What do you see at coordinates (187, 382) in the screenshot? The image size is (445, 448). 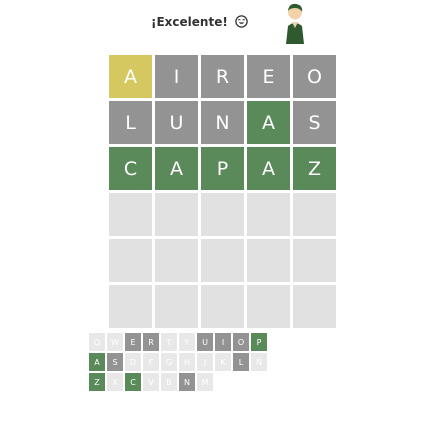 I see `key-n: N` at bounding box center [187, 382].